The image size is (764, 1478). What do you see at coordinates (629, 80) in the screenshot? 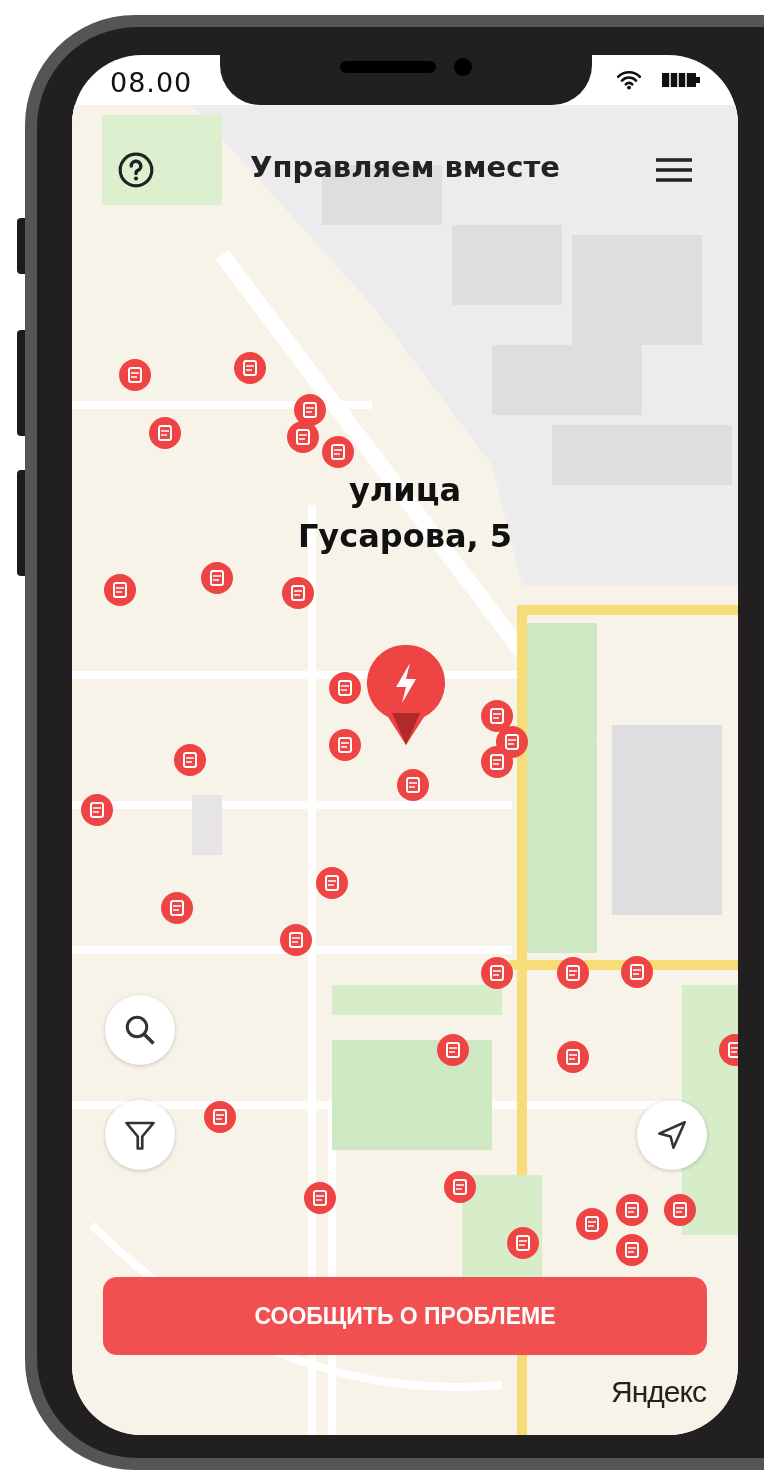
I see `wifi-icon` at bounding box center [629, 80].